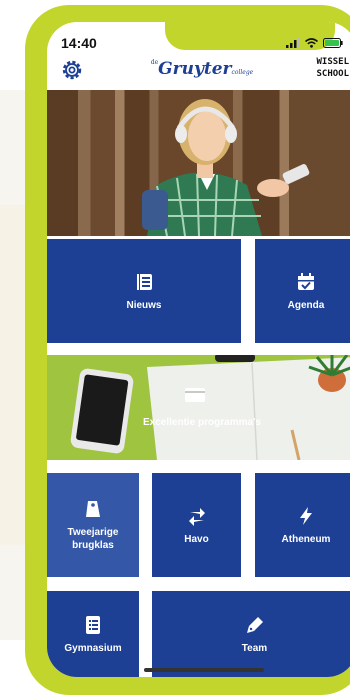 The height and width of the screenshot is (695, 350). I want to click on tile-agenda: Agenda, so click(302, 291).